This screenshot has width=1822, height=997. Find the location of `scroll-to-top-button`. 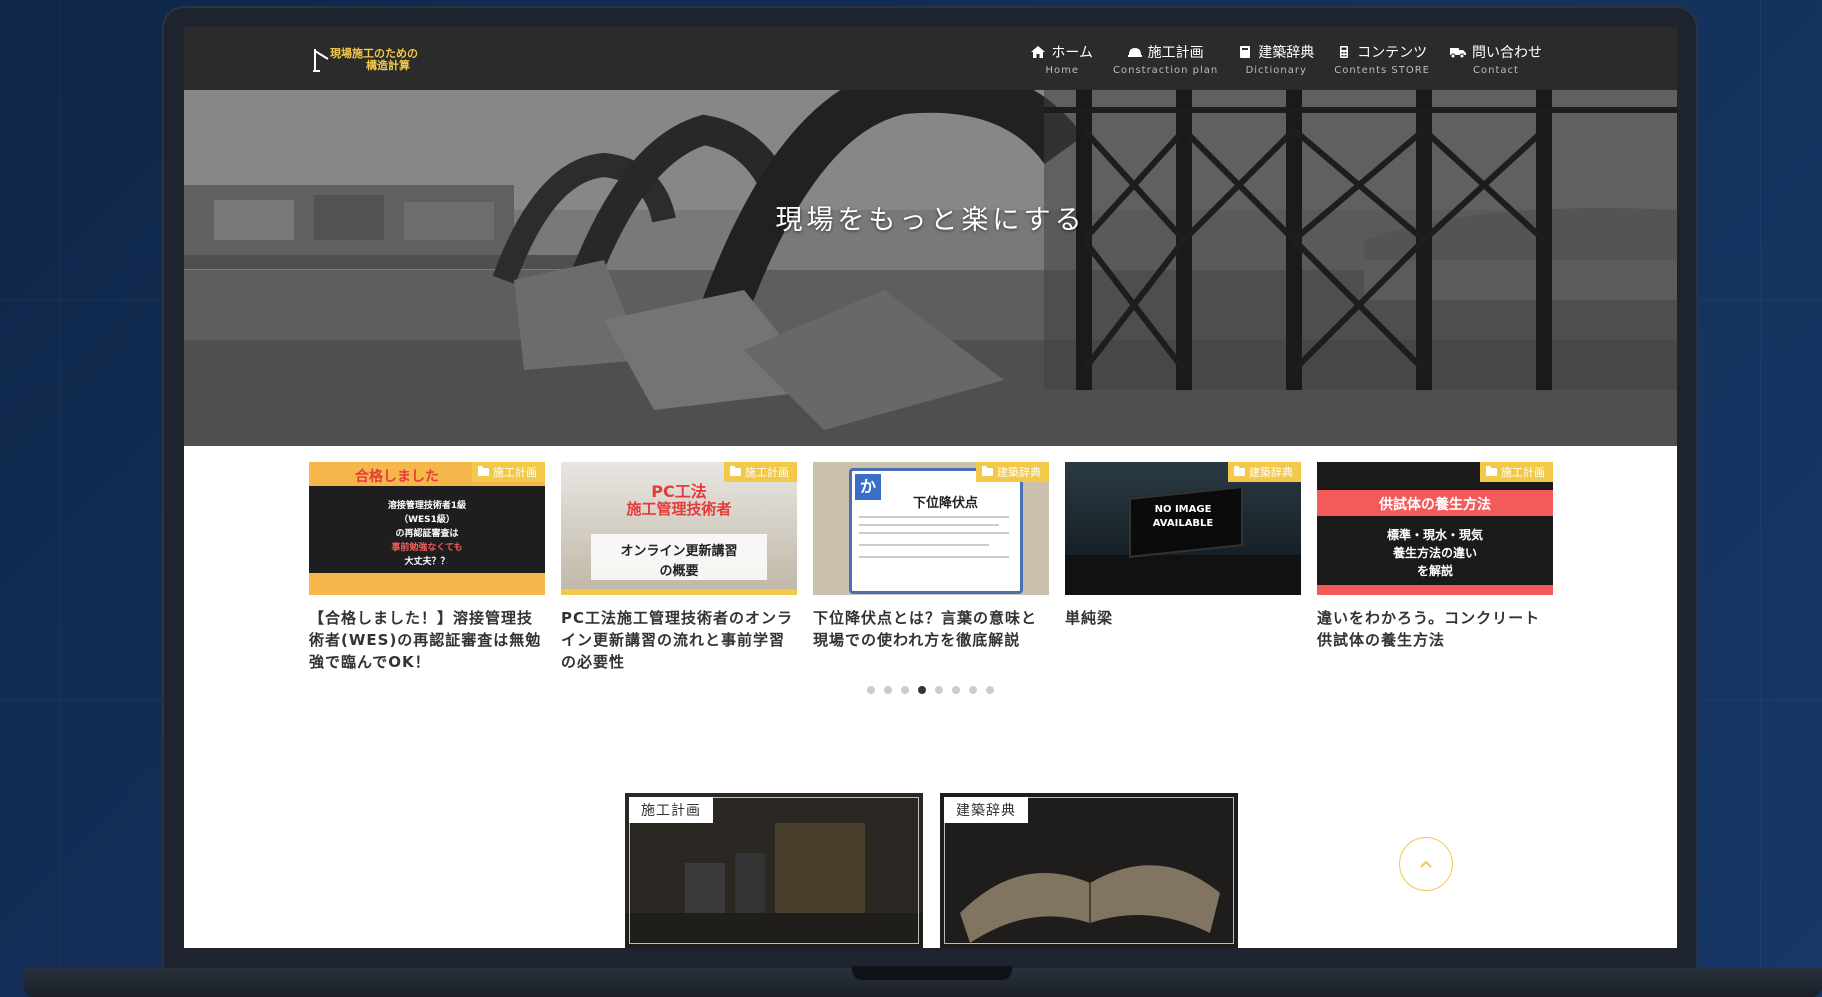

scroll-to-top-button is located at coordinates (1426, 864).